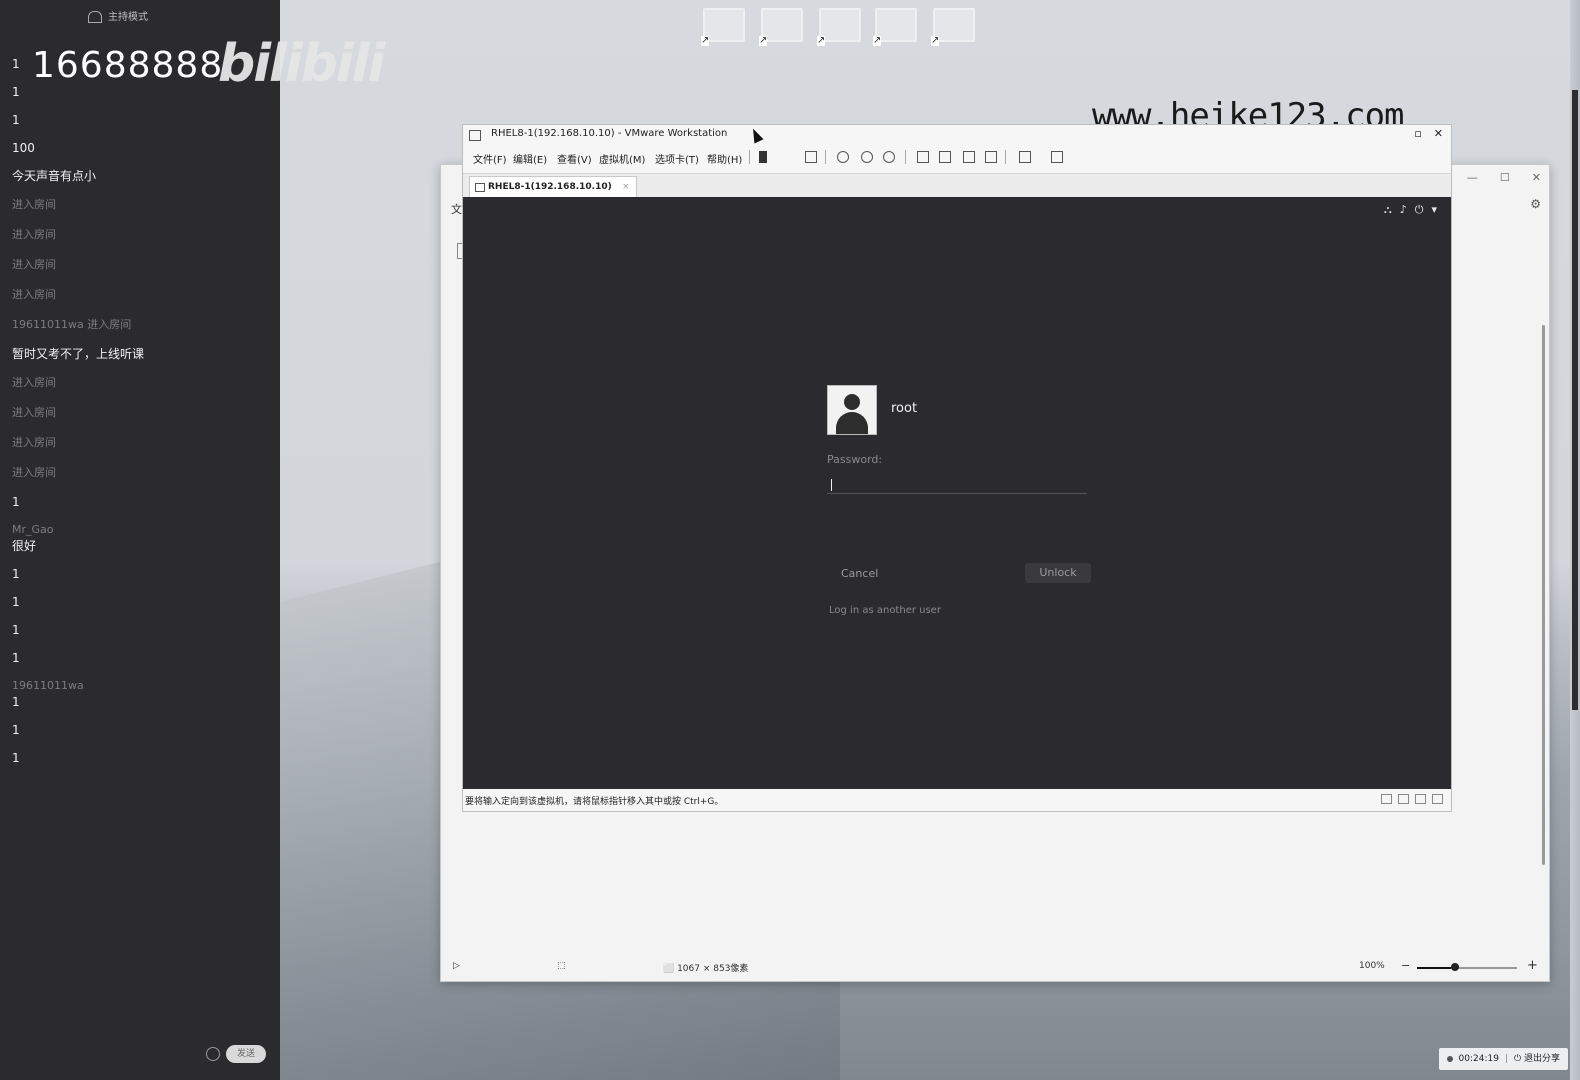  I want to click on snapshot-icon, so click(843, 157).